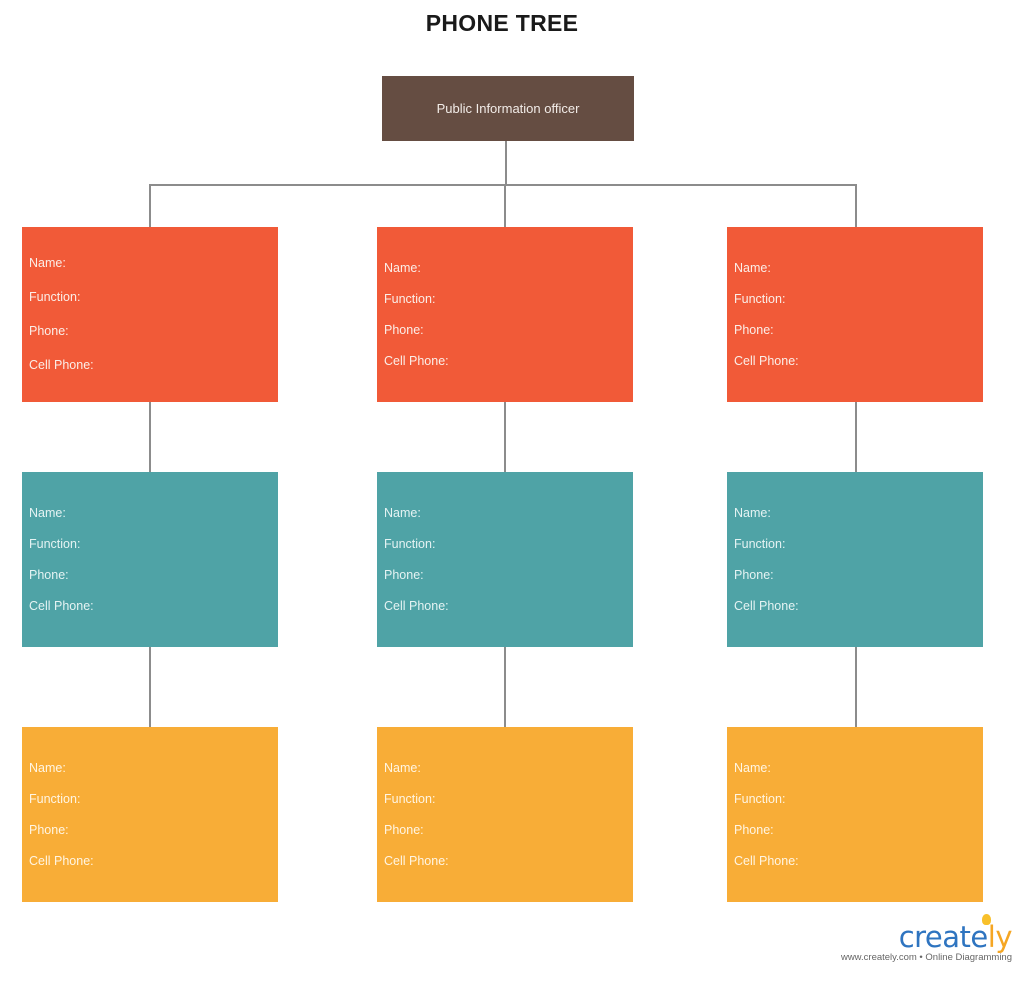 Image resolution: width=1024 pixels, height=985 pixels. I want to click on connector-col3-tier2-to-tier3, so click(856, 687).